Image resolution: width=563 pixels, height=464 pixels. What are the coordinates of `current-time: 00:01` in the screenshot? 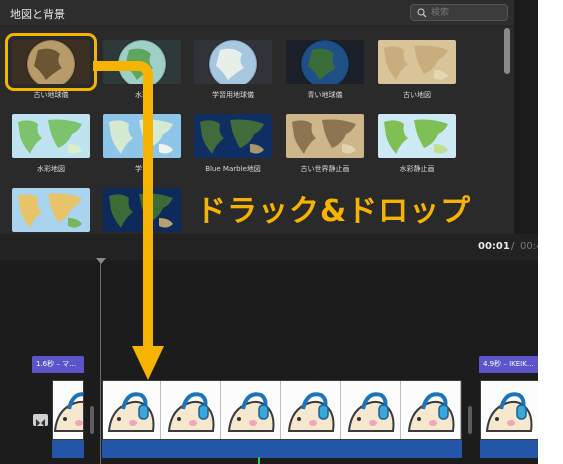 It's located at (494, 246).